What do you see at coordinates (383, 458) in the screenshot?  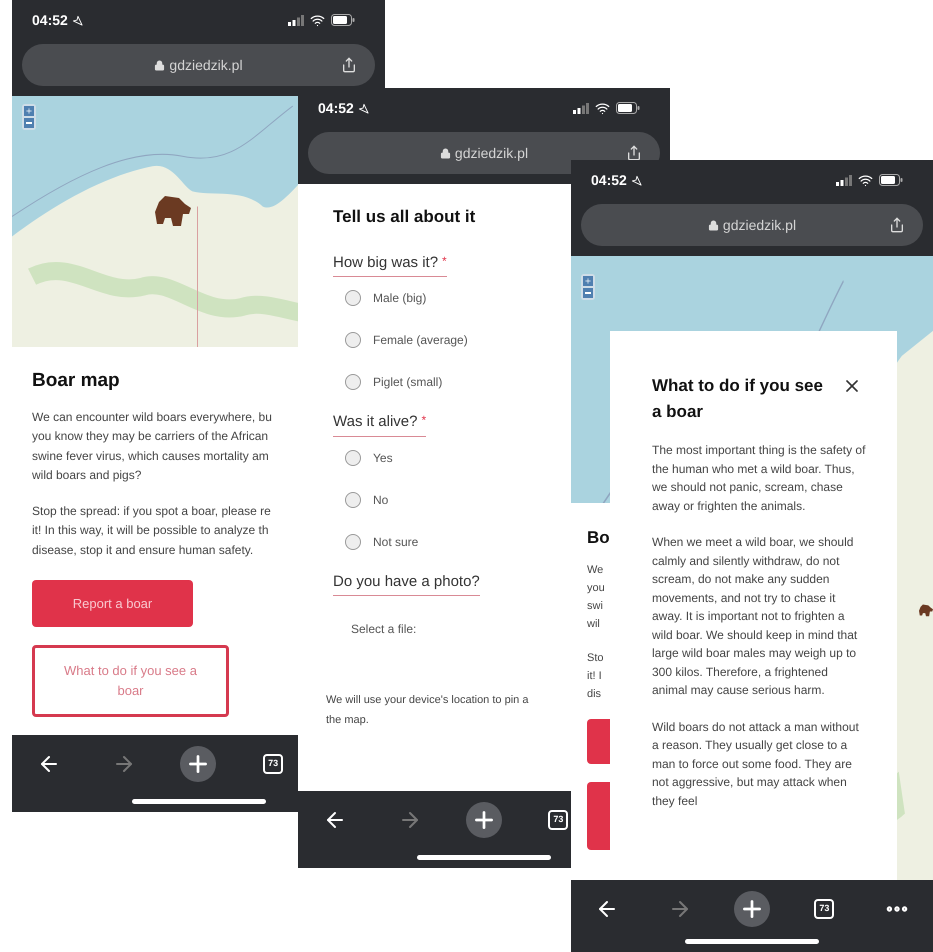 I see `radio-label: Yes` at bounding box center [383, 458].